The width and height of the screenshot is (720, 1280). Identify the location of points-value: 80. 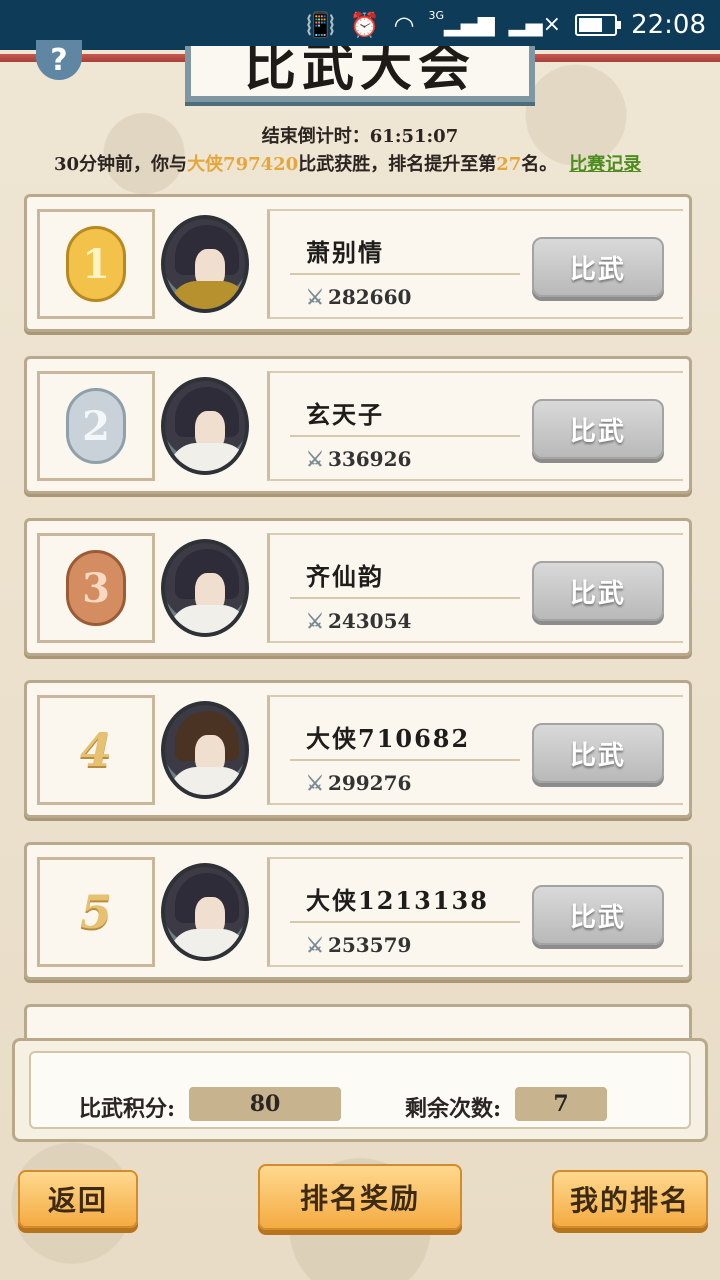
(265, 1104).